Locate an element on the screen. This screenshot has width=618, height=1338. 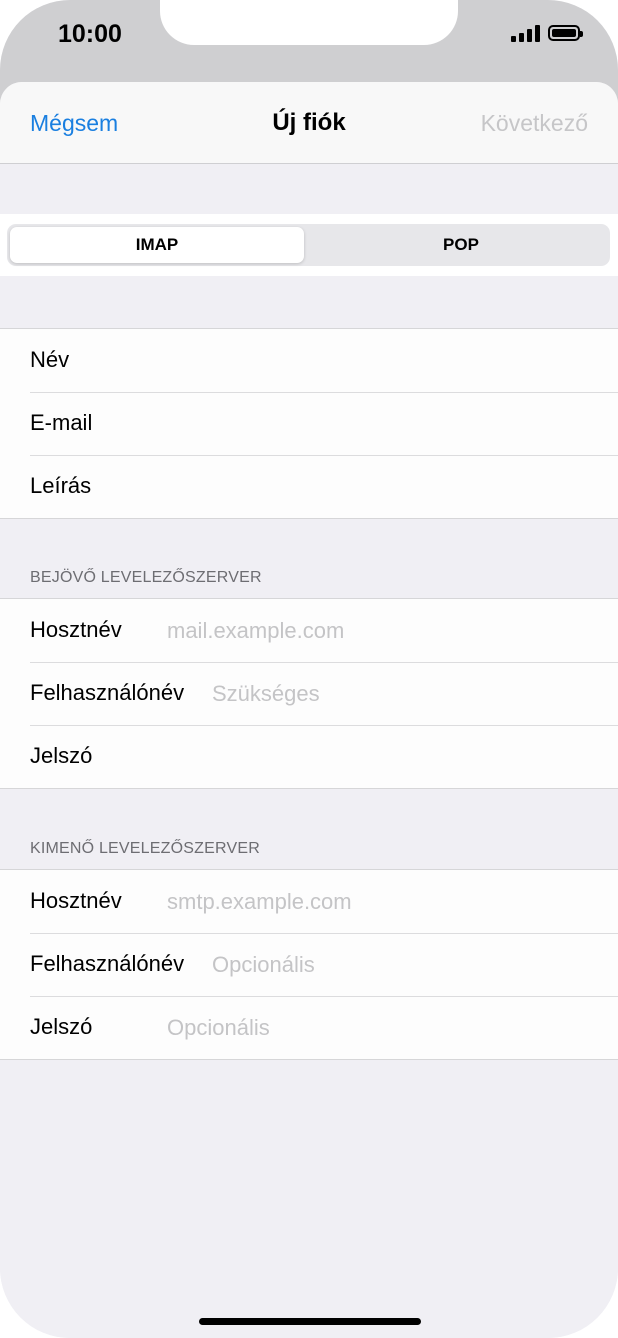
outgoing-password-label: Jelszó is located at coordinates (61, 1026).